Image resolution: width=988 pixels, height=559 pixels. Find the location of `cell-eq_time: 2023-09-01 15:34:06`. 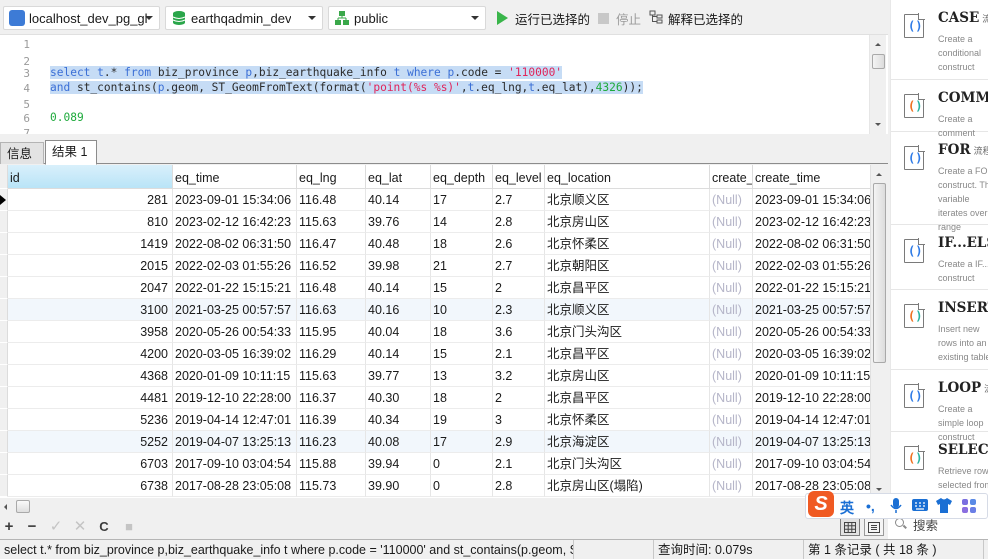

cell-eq_time: 2023-09-01 15:34:06 is located at coordinates (235, 200).